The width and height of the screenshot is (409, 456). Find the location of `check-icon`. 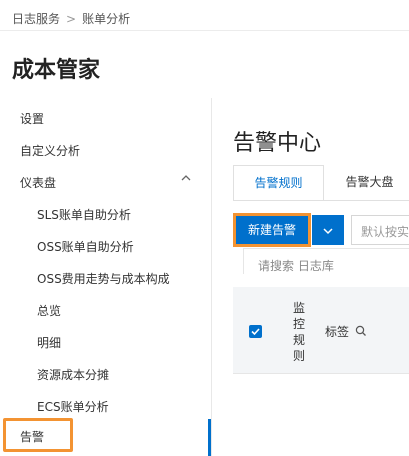

check-icon is located at coordinates (255, 332).